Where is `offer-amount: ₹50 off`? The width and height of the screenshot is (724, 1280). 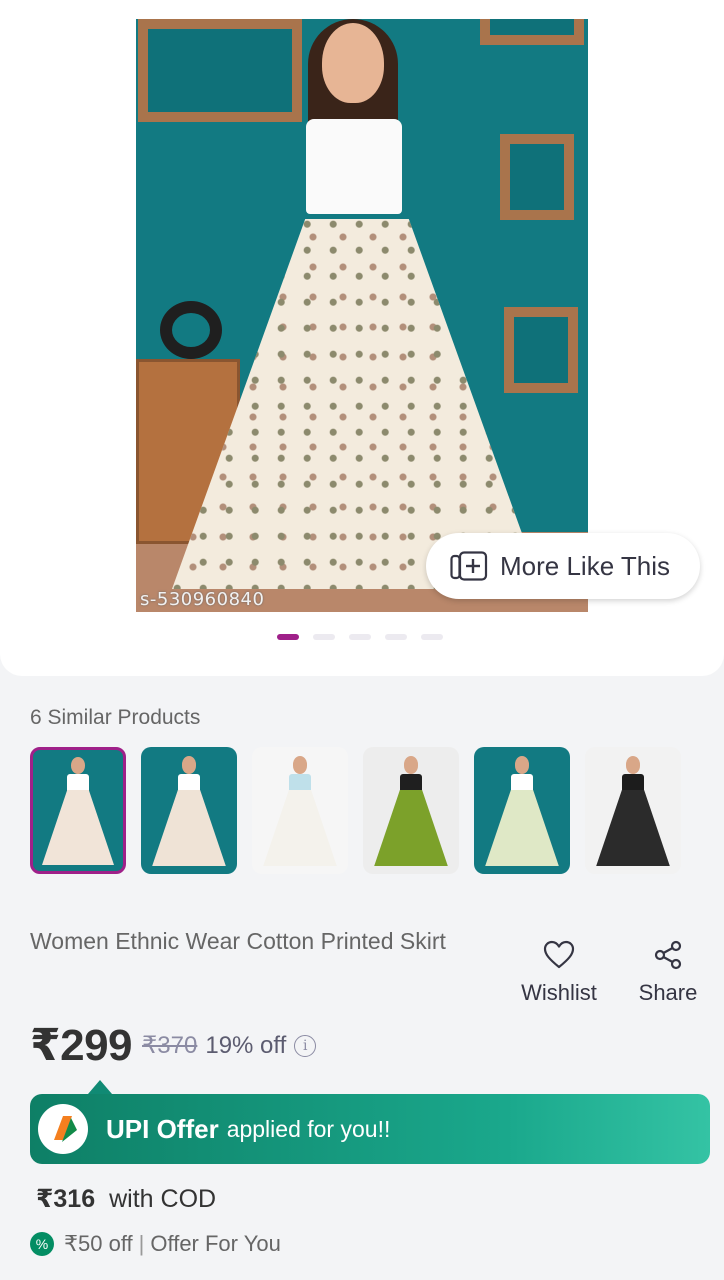
offer-amount: ₹50 off is located at coordinates (98, 1243).